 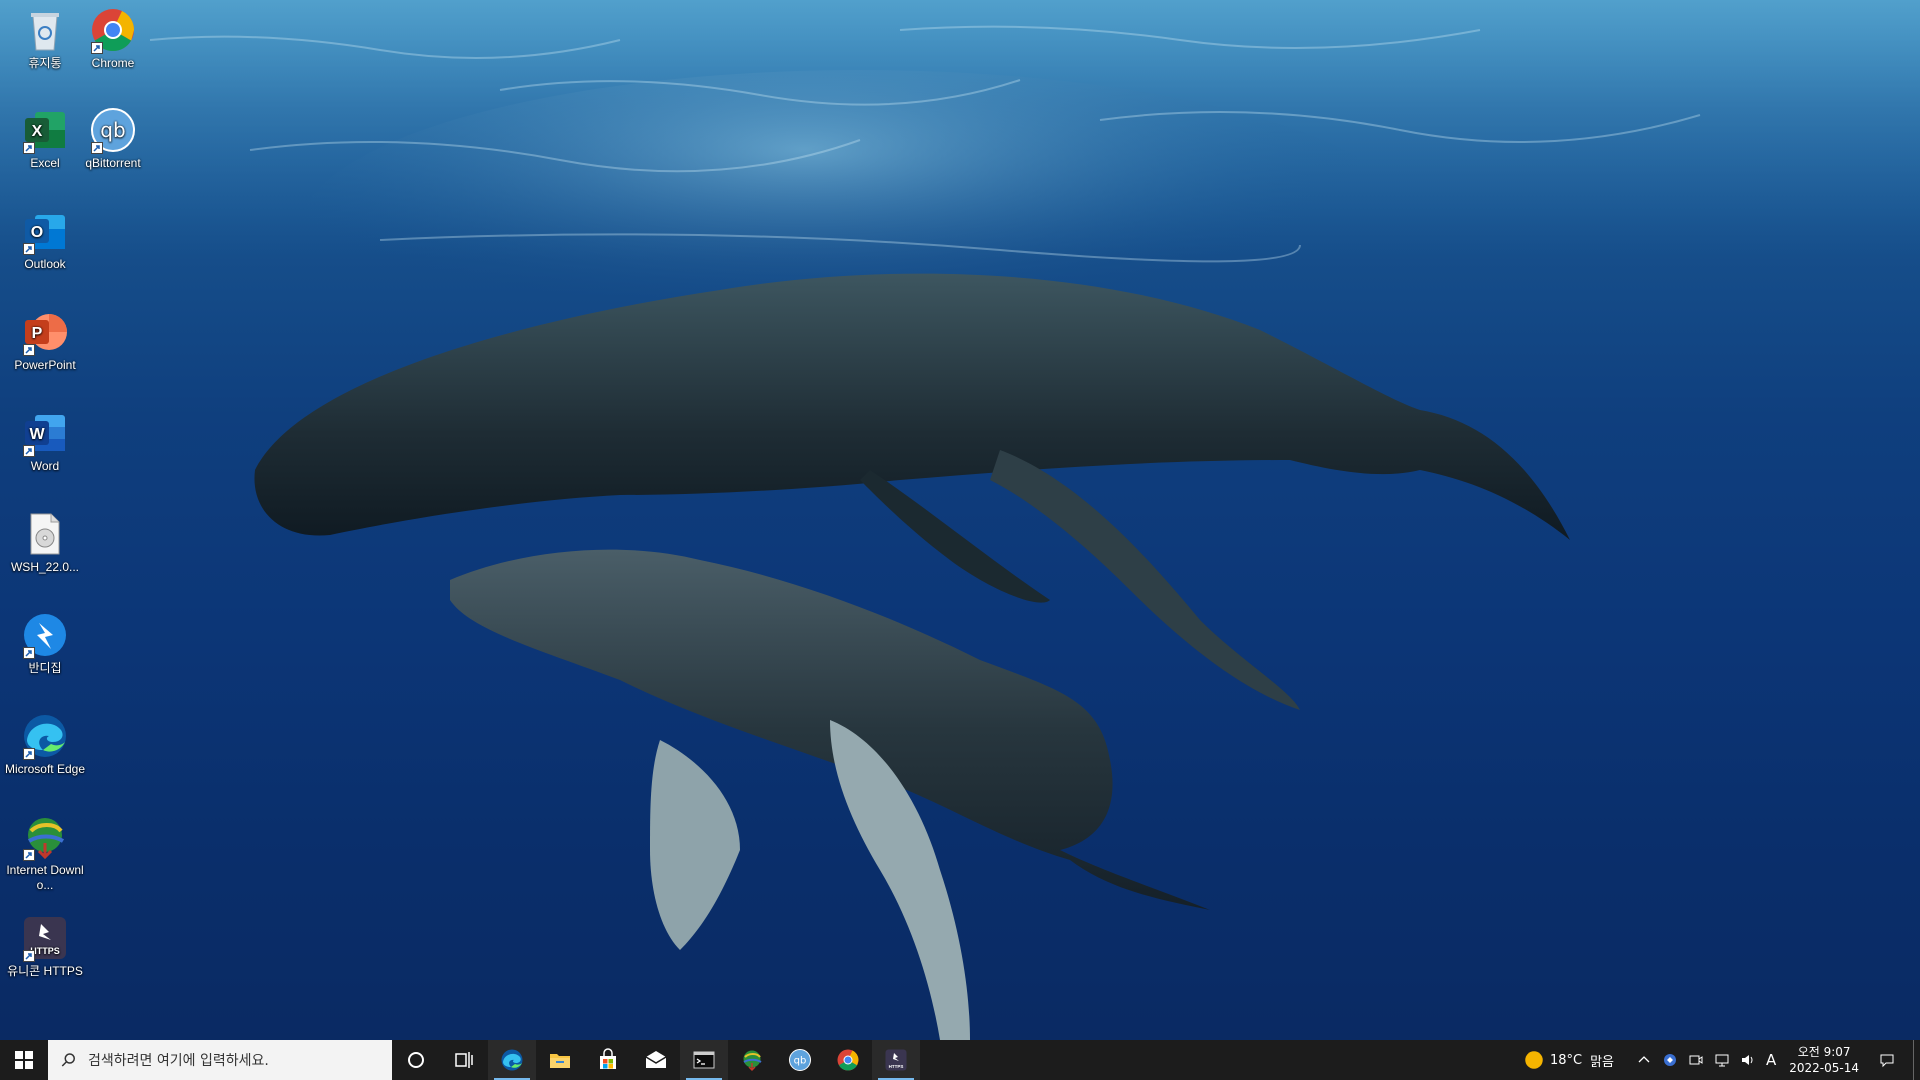 I want to click on desktop-icon-bandizip: 반디집, so click(x=45, y=651).